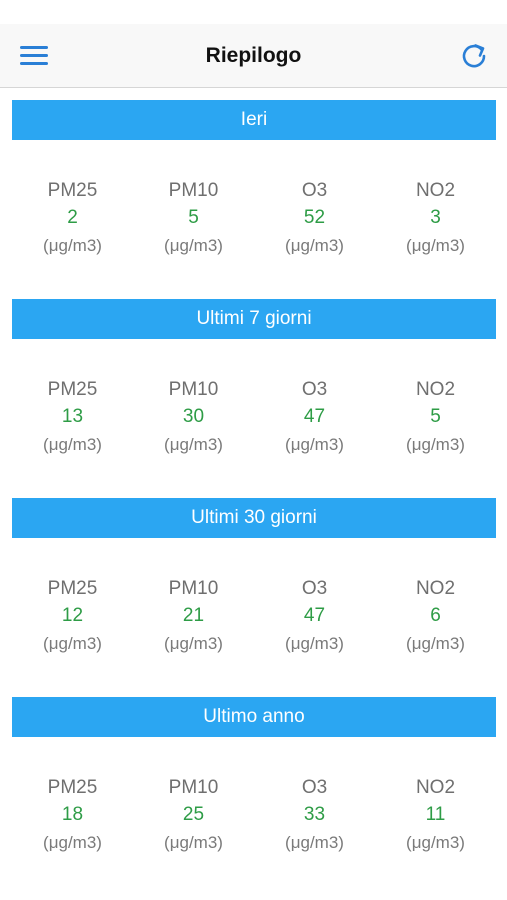  What do you see at coordinates (254, 518) in the screenshot?
I see `section-header: Ultimi 30 giorni` at bounding box center [254, 518].